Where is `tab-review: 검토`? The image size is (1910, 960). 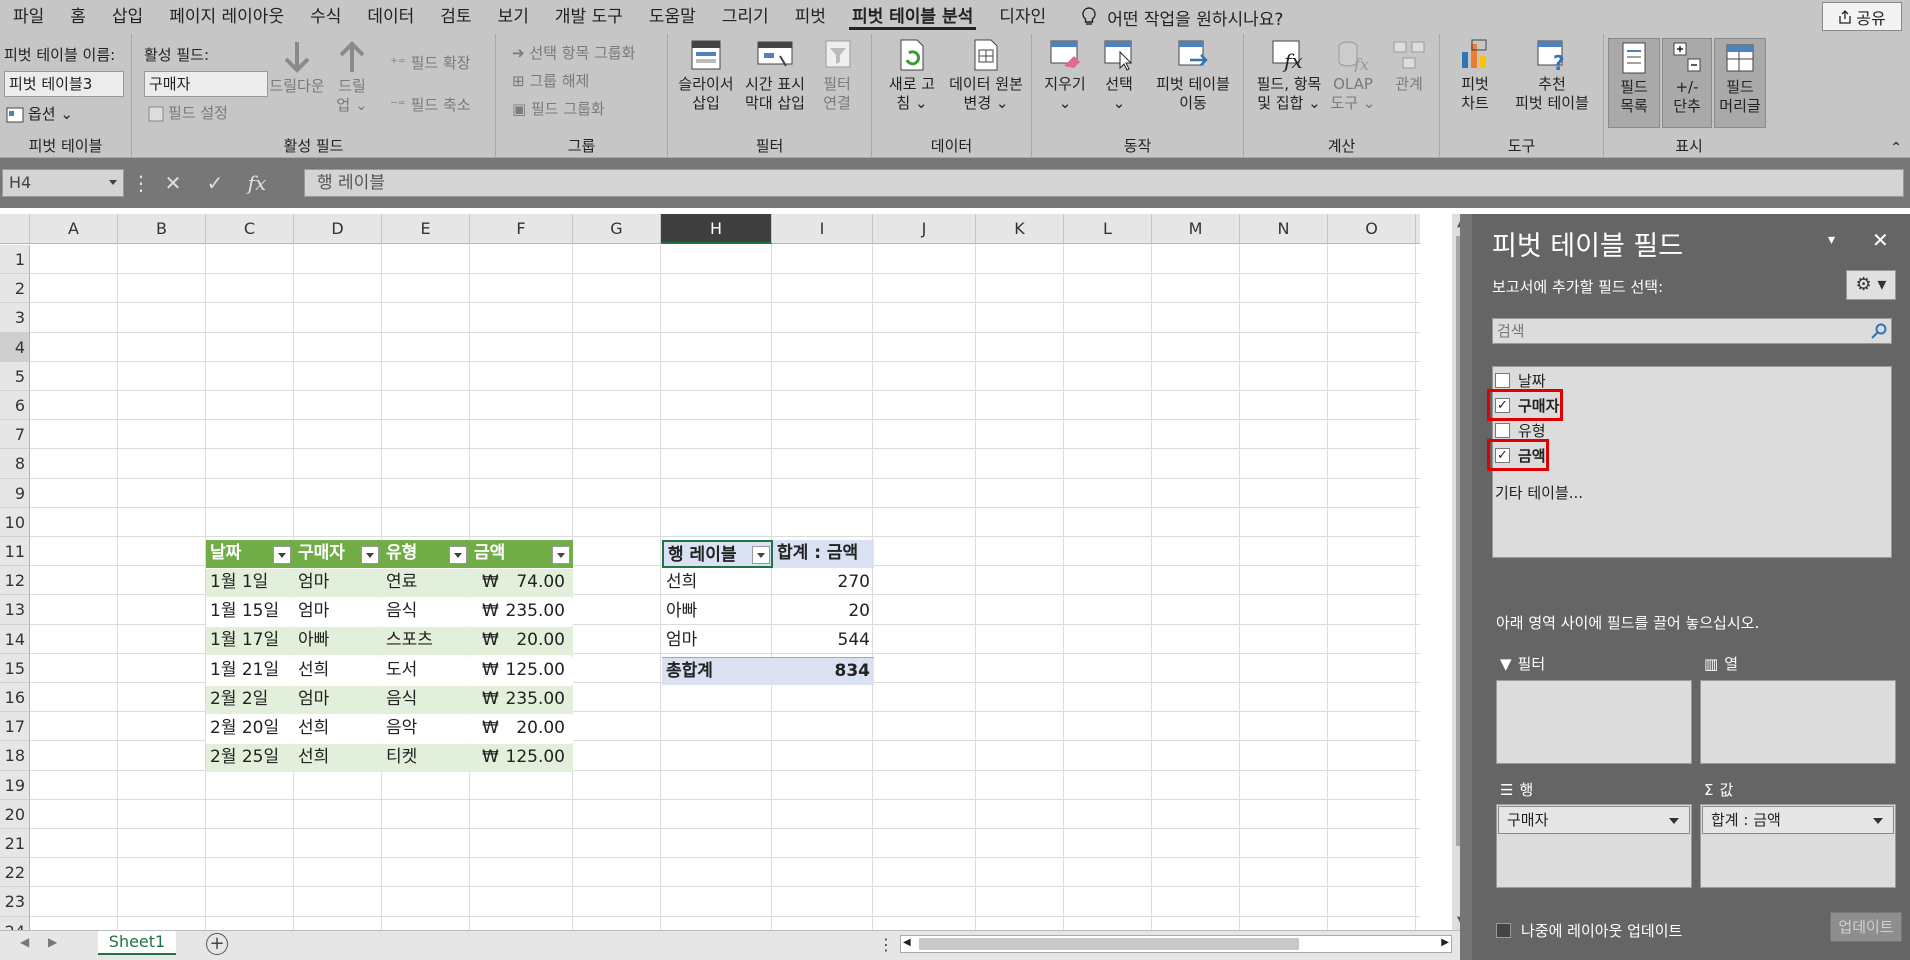 tab-review: 검토 is located at coordinates (455, 17).